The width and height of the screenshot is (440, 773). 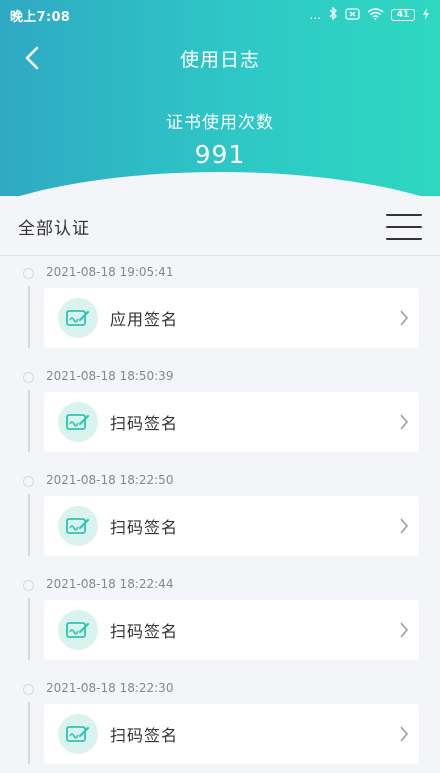 I want to click on filter-label: 全部认证, so click(x=54, y=226).